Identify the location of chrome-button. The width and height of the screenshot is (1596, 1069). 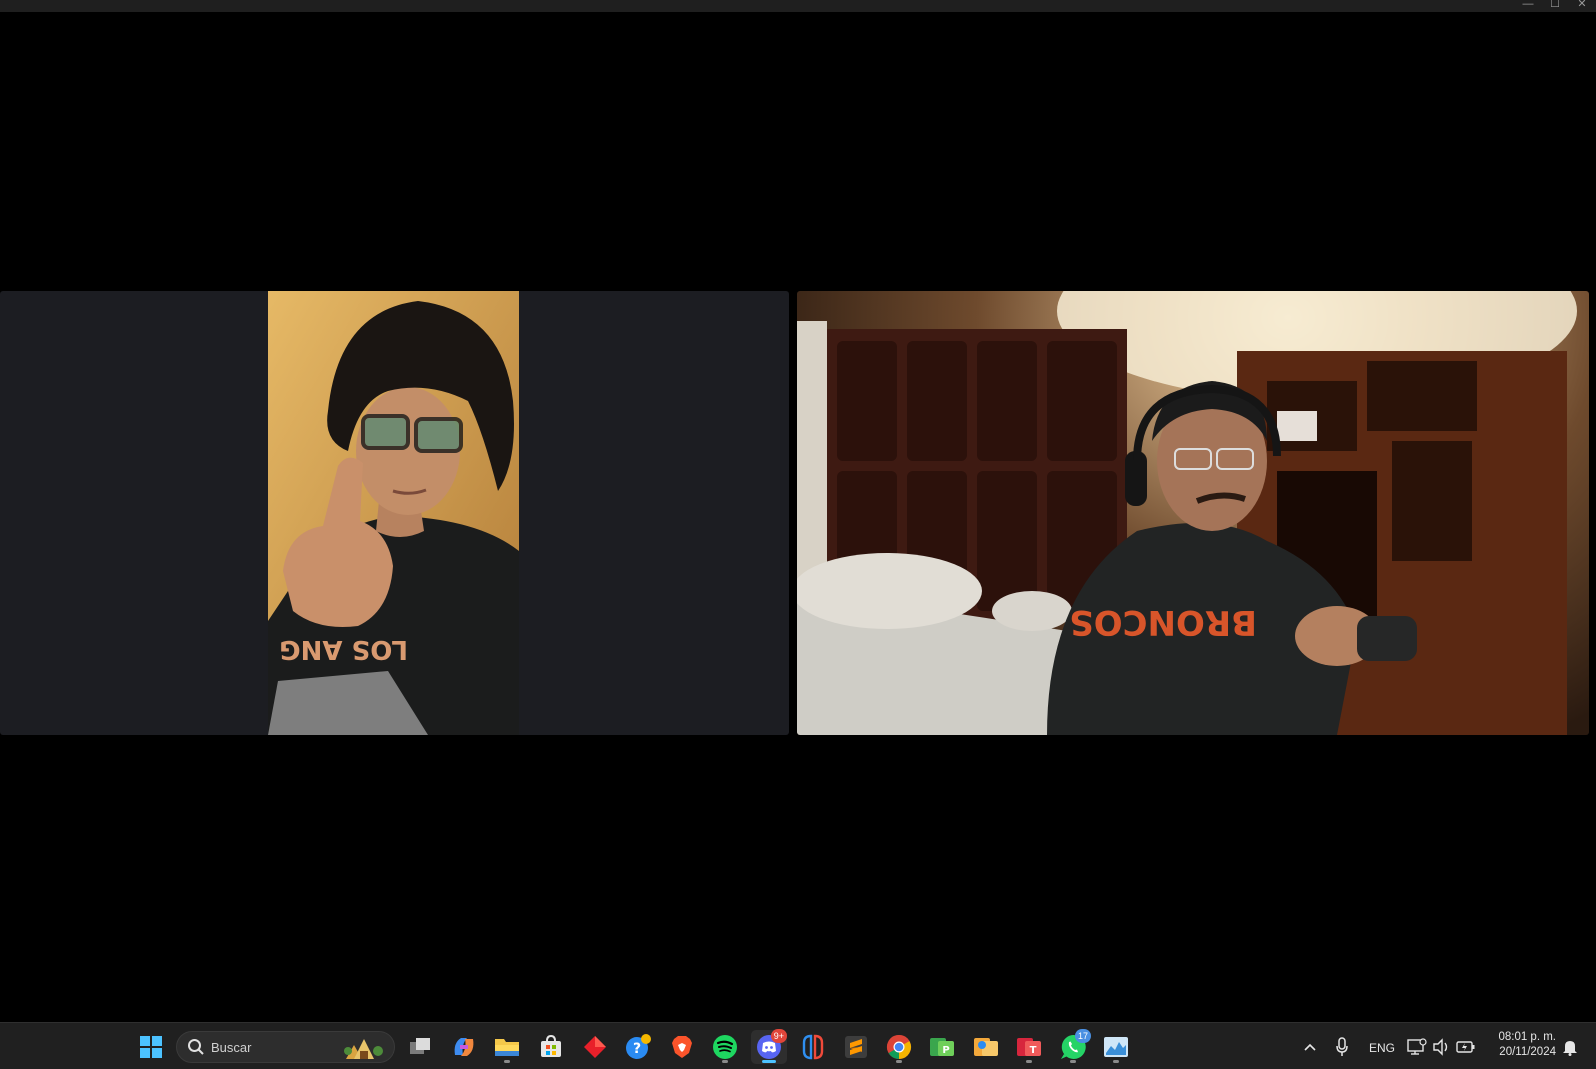
(899, 1047).